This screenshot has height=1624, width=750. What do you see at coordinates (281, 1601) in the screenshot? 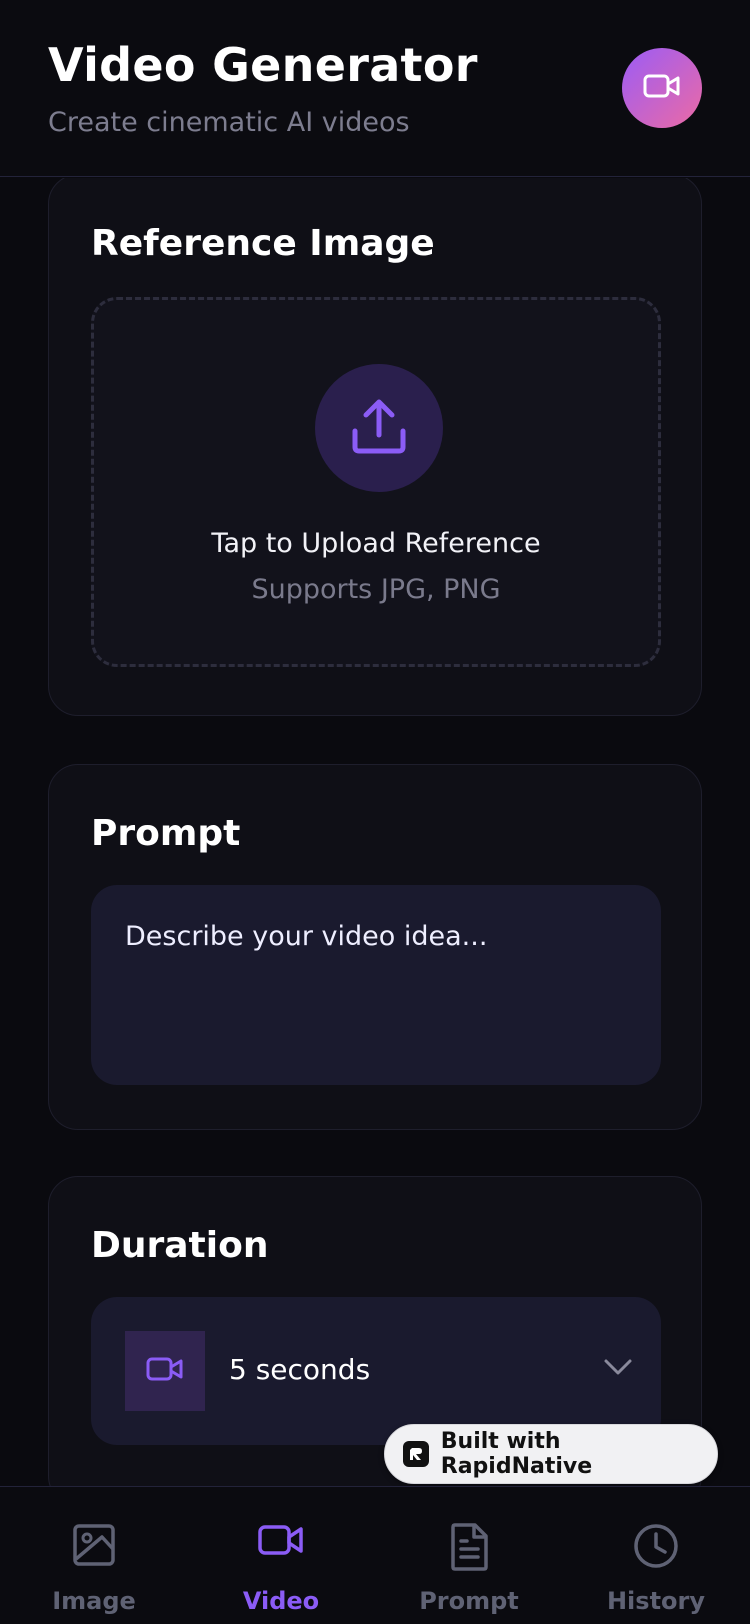
I see `tab-video-label: Video` at bounding box center [281, 1601].